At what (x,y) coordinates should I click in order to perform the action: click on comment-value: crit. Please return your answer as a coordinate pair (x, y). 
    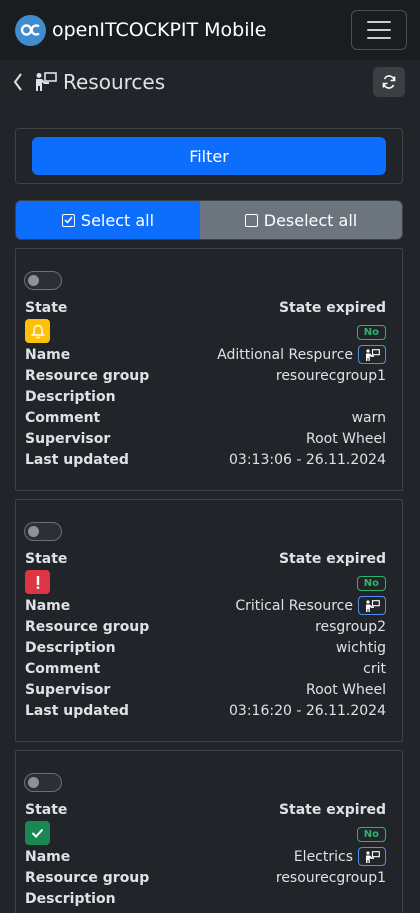
    Looking at the image, I should click on (374, 668).